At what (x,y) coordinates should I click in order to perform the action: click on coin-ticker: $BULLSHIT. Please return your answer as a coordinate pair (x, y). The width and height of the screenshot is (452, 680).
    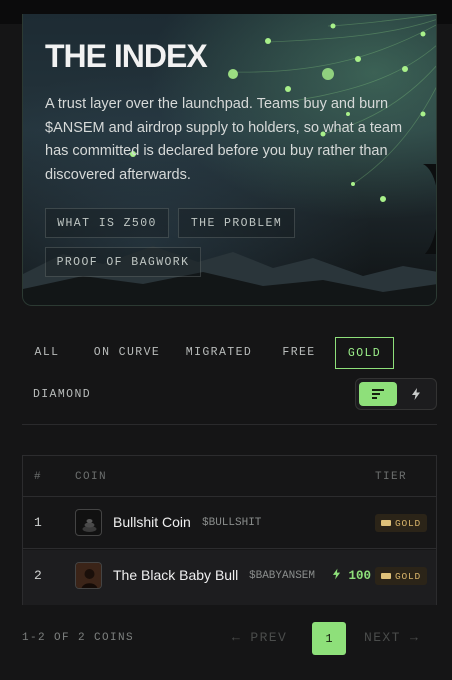
    Looking at the image, I should click on (232, 523).